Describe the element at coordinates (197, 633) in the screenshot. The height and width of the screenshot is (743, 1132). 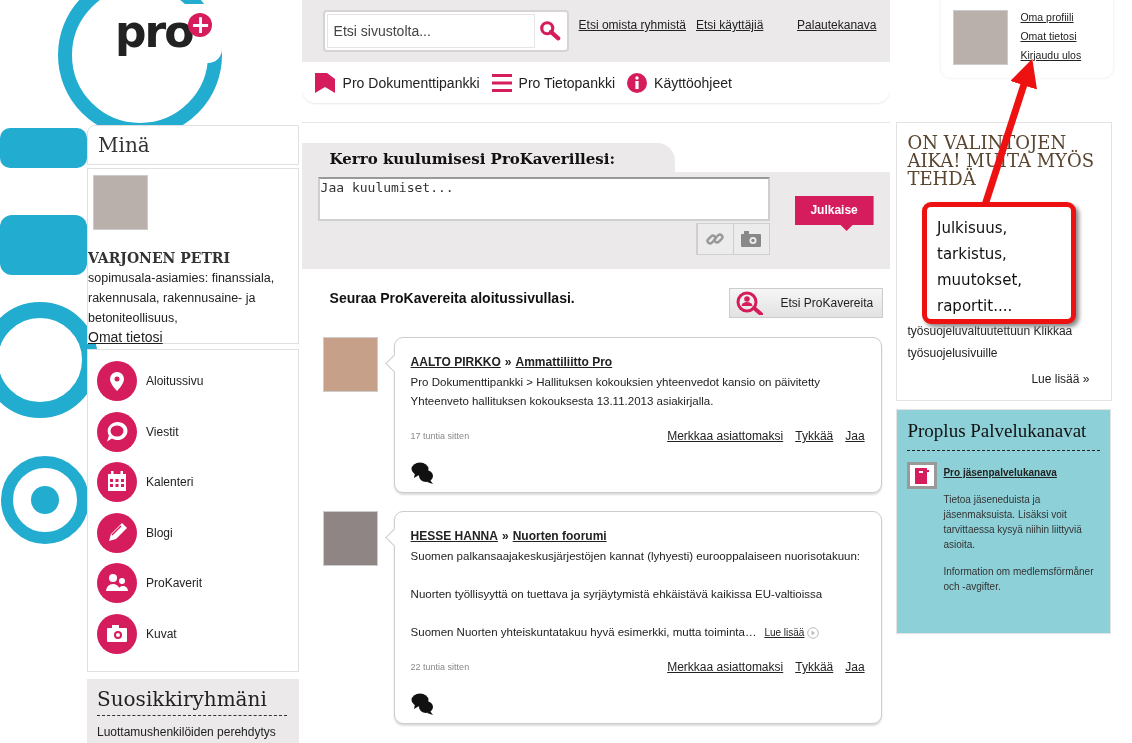
I see `sidebar-item: Kuvat` at that location.